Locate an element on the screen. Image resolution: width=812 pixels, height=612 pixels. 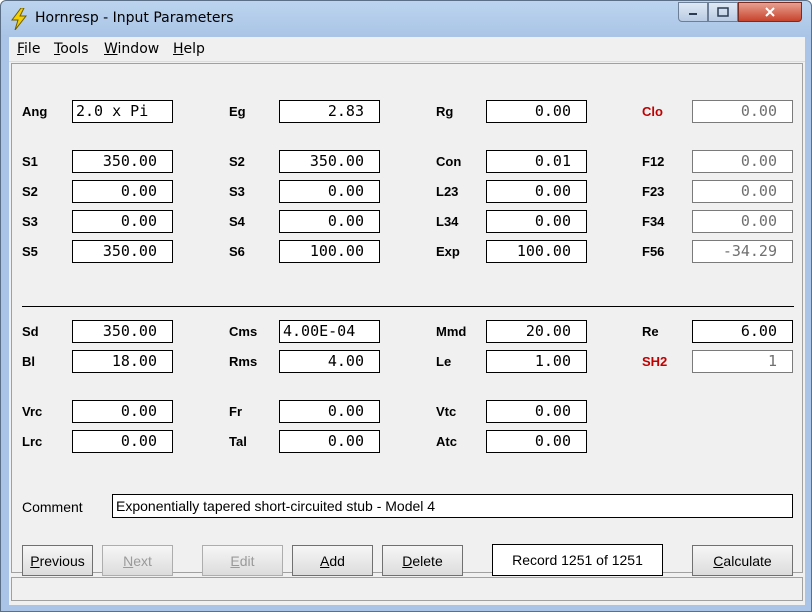
minimize-button is located at coordinates (693, 12).